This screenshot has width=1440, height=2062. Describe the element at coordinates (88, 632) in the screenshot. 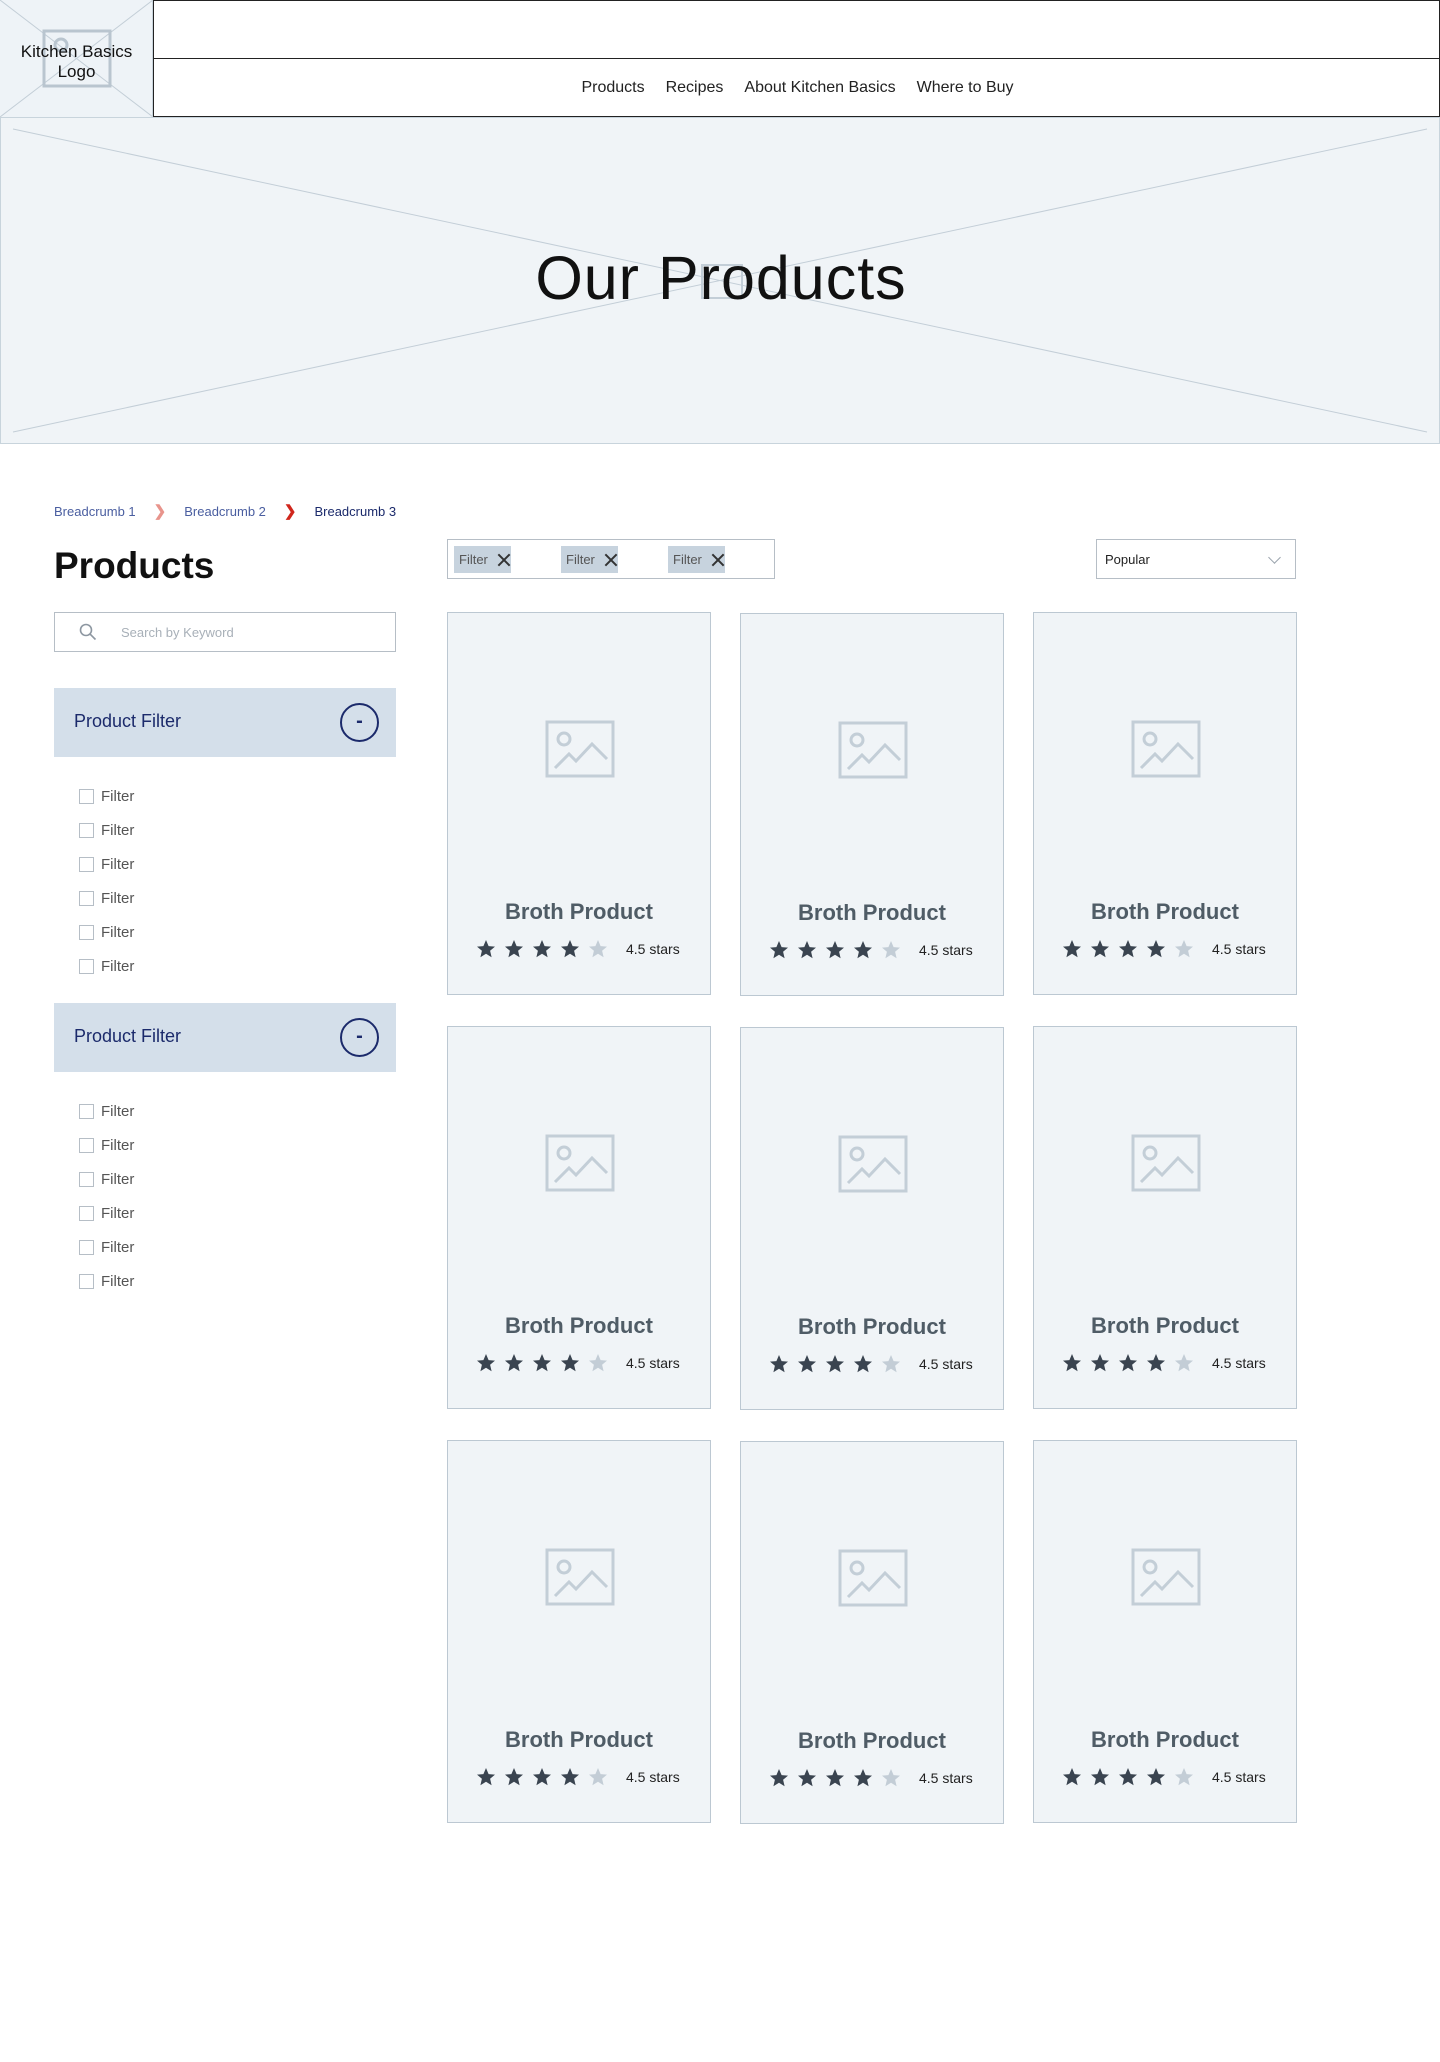

I see `search-icon` at that location.